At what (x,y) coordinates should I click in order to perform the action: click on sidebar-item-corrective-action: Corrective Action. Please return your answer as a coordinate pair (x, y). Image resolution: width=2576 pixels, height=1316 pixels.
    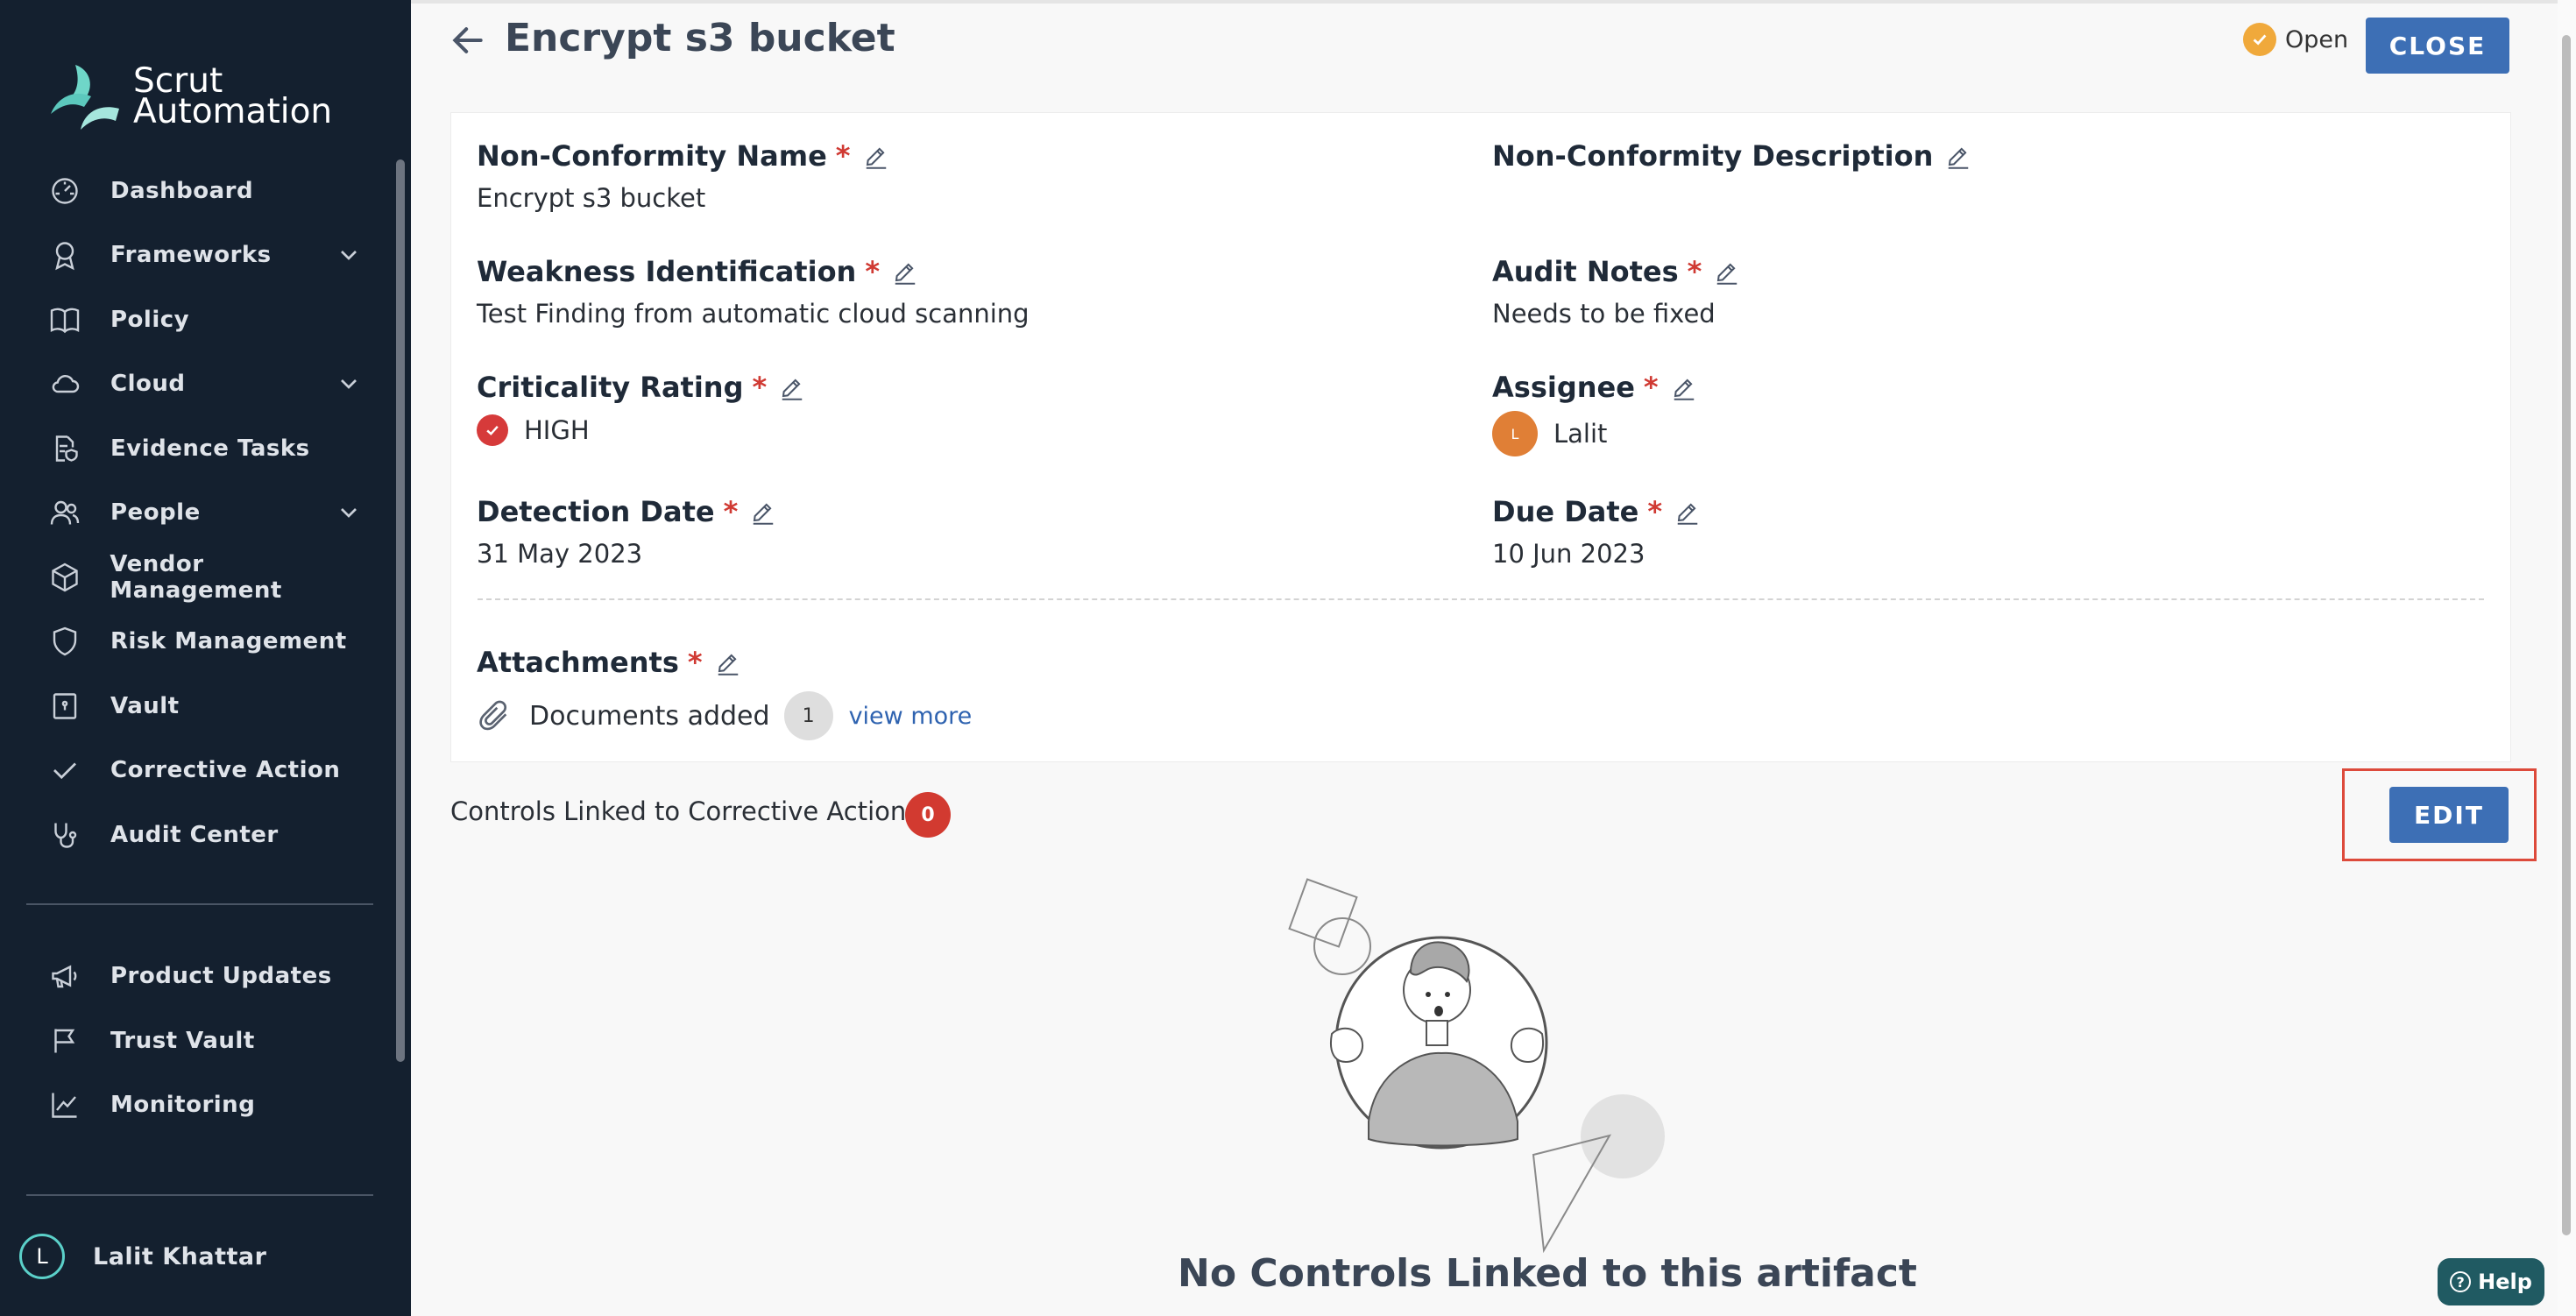
    Looking at the image, I should click on (213, 770).